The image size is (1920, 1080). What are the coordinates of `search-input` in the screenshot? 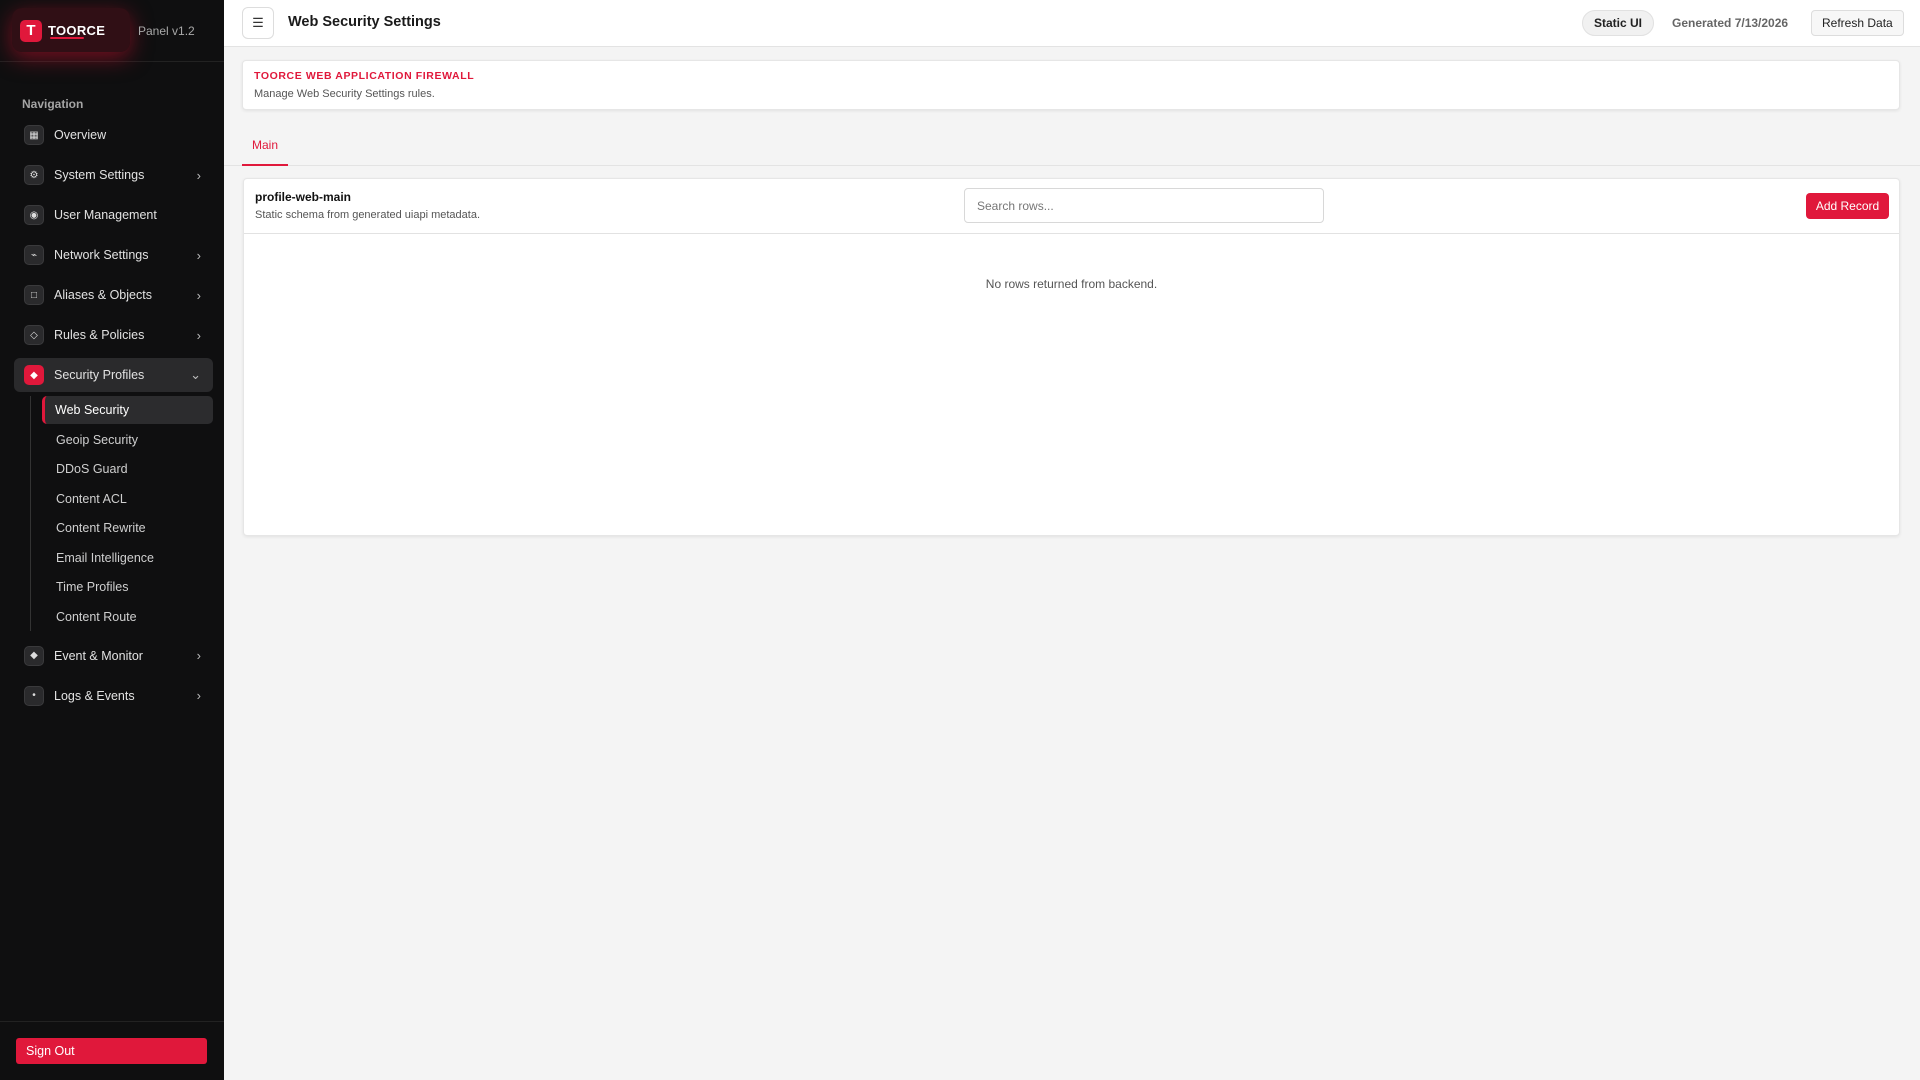 It's located at (1144, 205).